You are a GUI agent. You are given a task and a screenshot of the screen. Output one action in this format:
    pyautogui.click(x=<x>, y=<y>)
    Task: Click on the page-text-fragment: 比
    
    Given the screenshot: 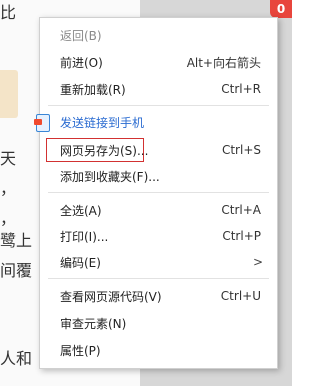 What is the action you would take?
    pyautogui.click(x=8, y=12)
    